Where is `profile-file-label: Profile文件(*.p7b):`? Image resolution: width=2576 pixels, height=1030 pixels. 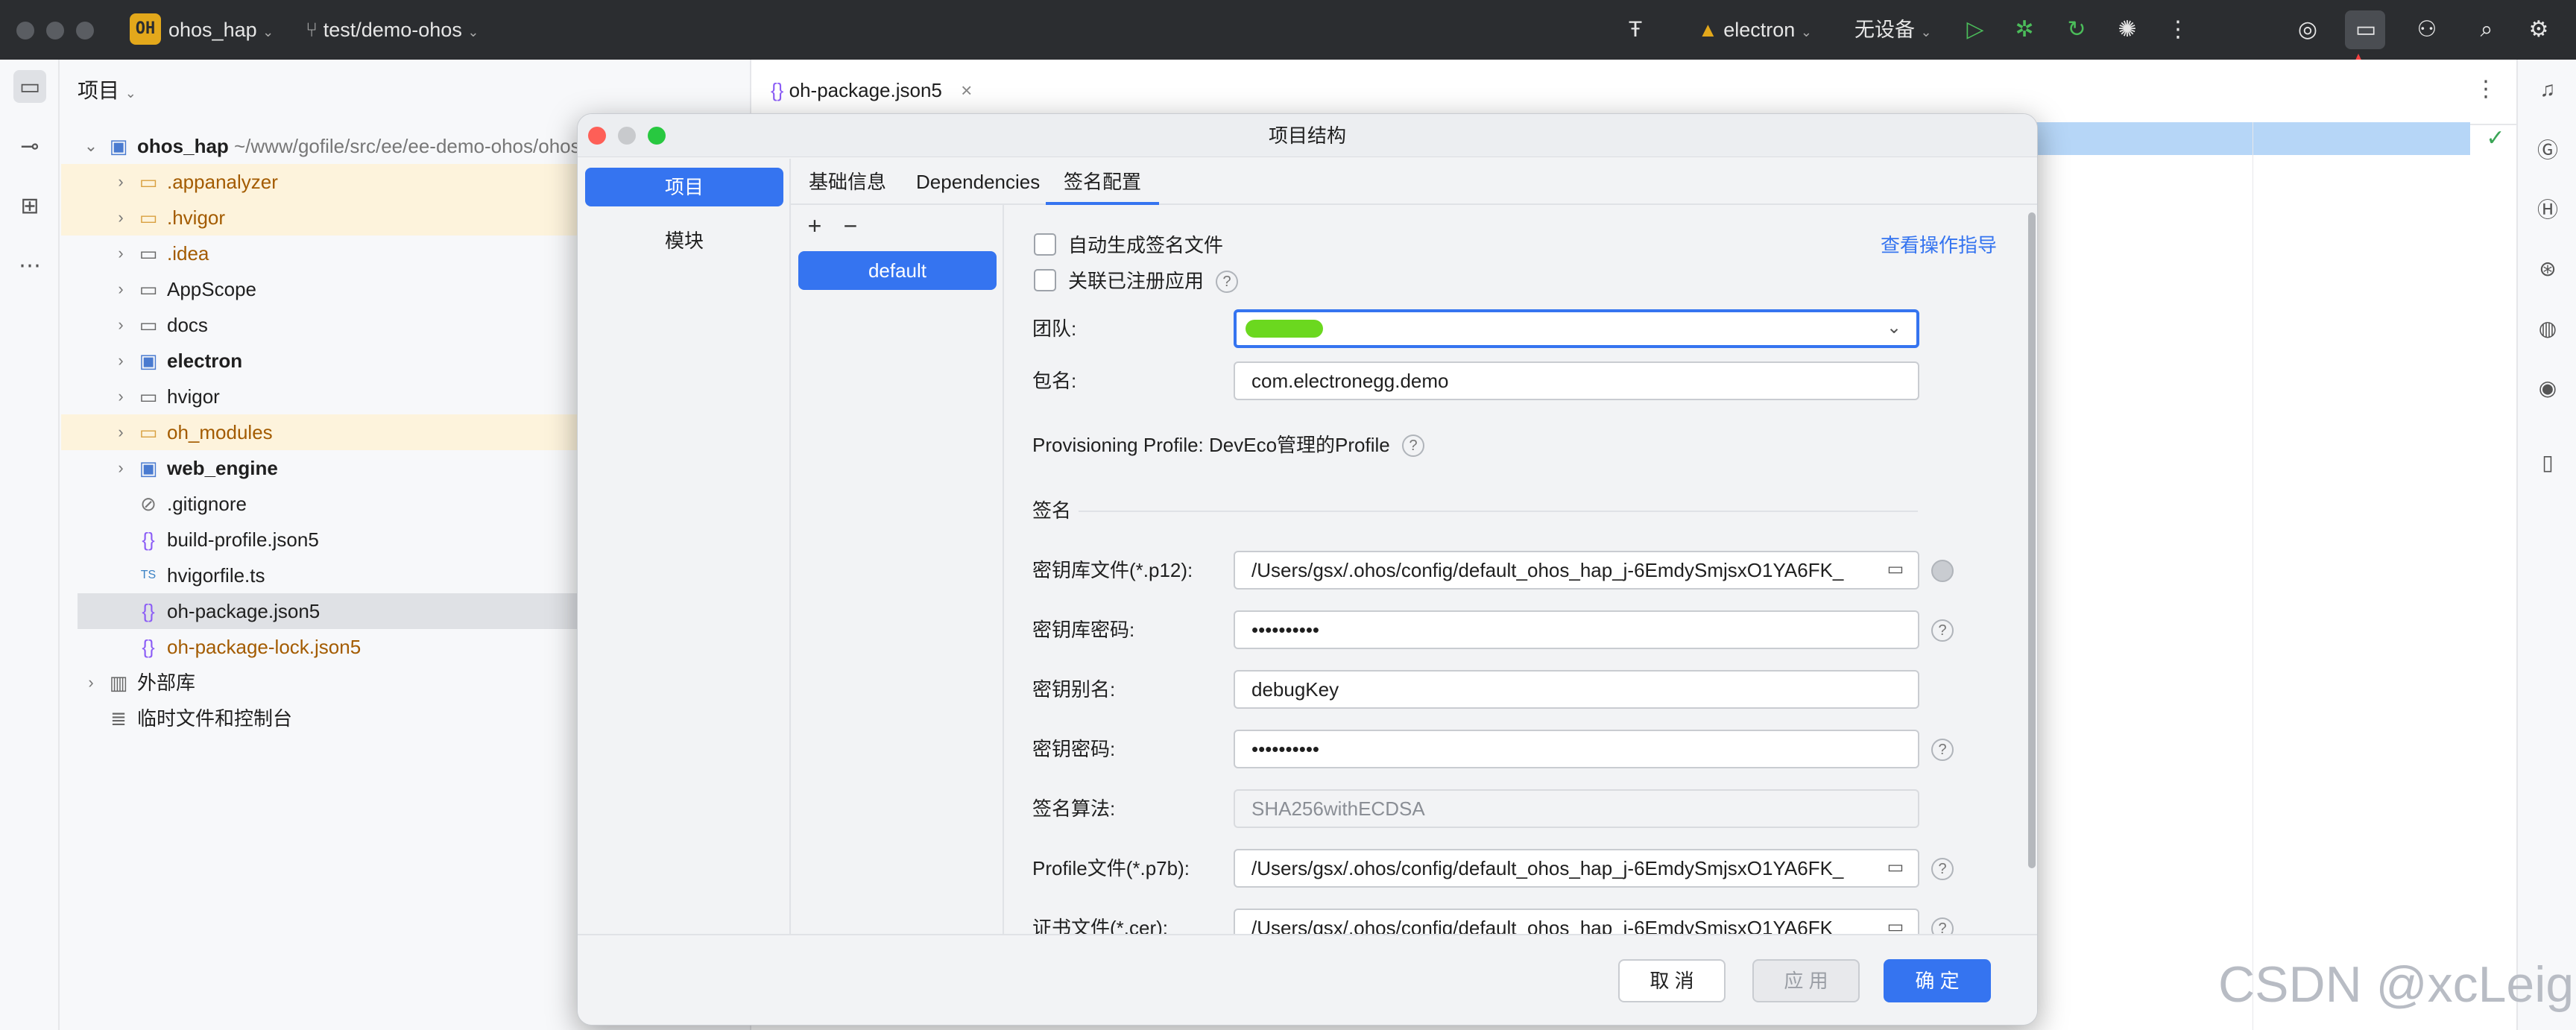 profile-file-label: Profile文件(*.p7b): is located at coordinates (1111, 868).